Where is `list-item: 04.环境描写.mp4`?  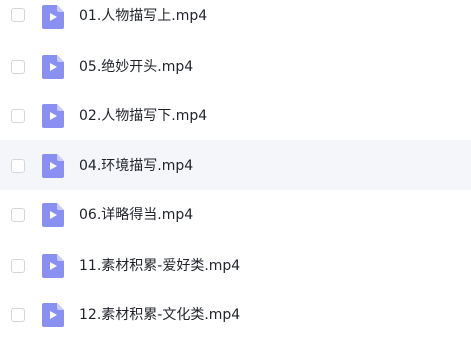
list-item: 04.环境描写.mp4 is located at coordinates (235, 165).